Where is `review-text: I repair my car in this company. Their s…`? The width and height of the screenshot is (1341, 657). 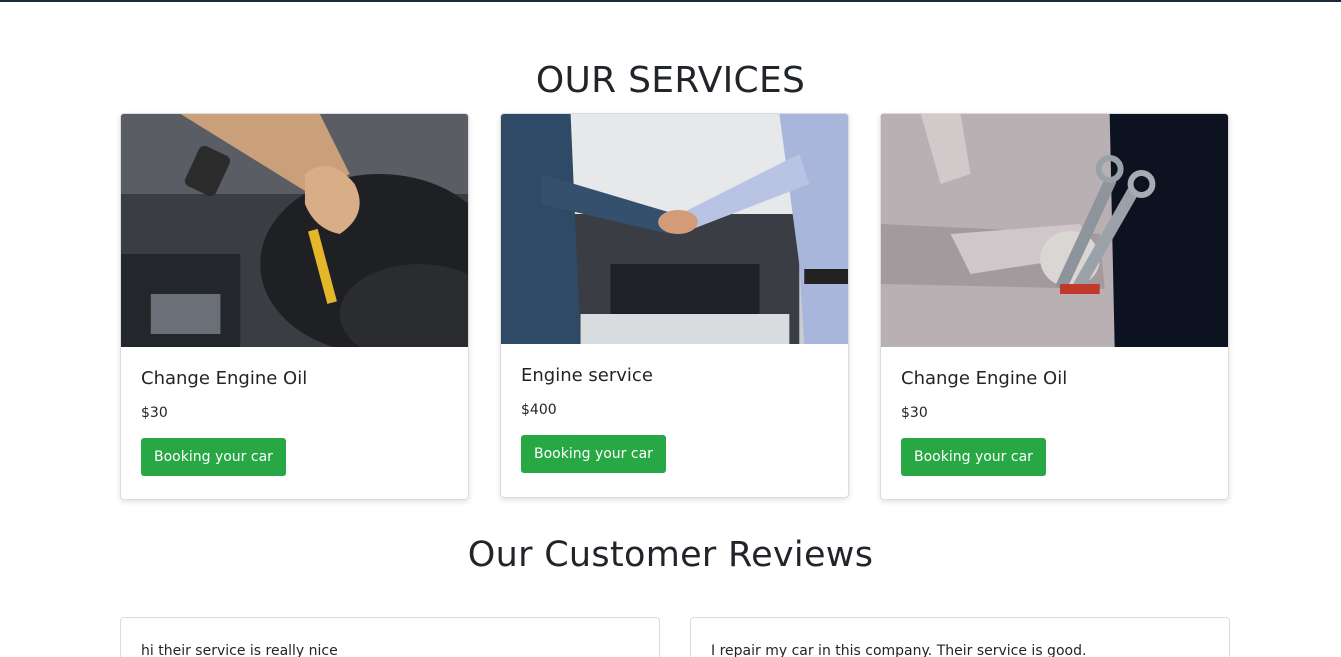
review-text: I repair my car in this company. Their s… is located at coordinates (899, 650).